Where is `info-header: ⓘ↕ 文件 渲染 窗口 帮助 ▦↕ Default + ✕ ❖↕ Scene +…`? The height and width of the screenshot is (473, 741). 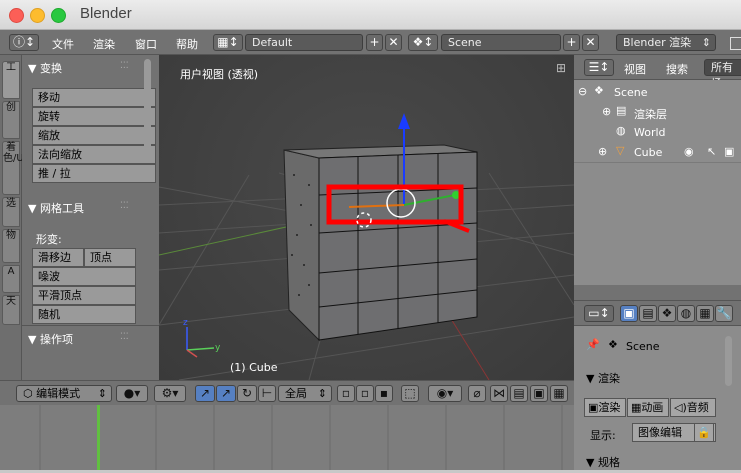
info-header: ⓘ↕ 文件 渲染 窗口 帮助 ▦↕ Default + ✕ ❖↕ Scene +… is located at coordinates (370, 42).